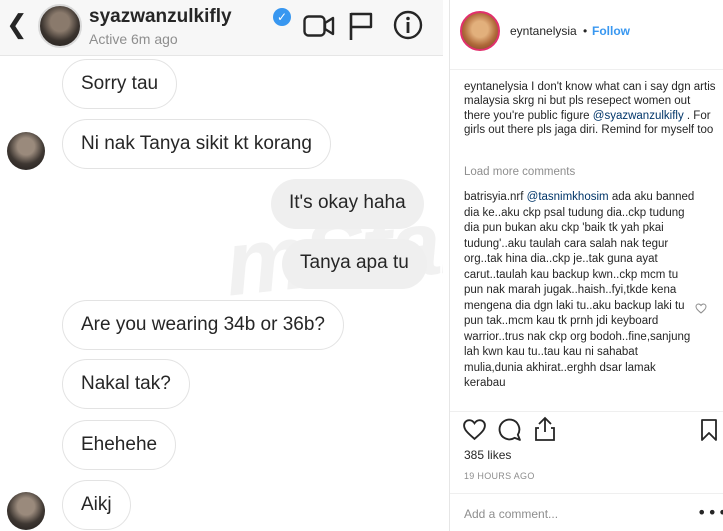 Image resolution: width=723 pixels, height=531 pixels. Describe the element at coordinates (408, 25) in the screenshot. I see `info-icon` at that location.